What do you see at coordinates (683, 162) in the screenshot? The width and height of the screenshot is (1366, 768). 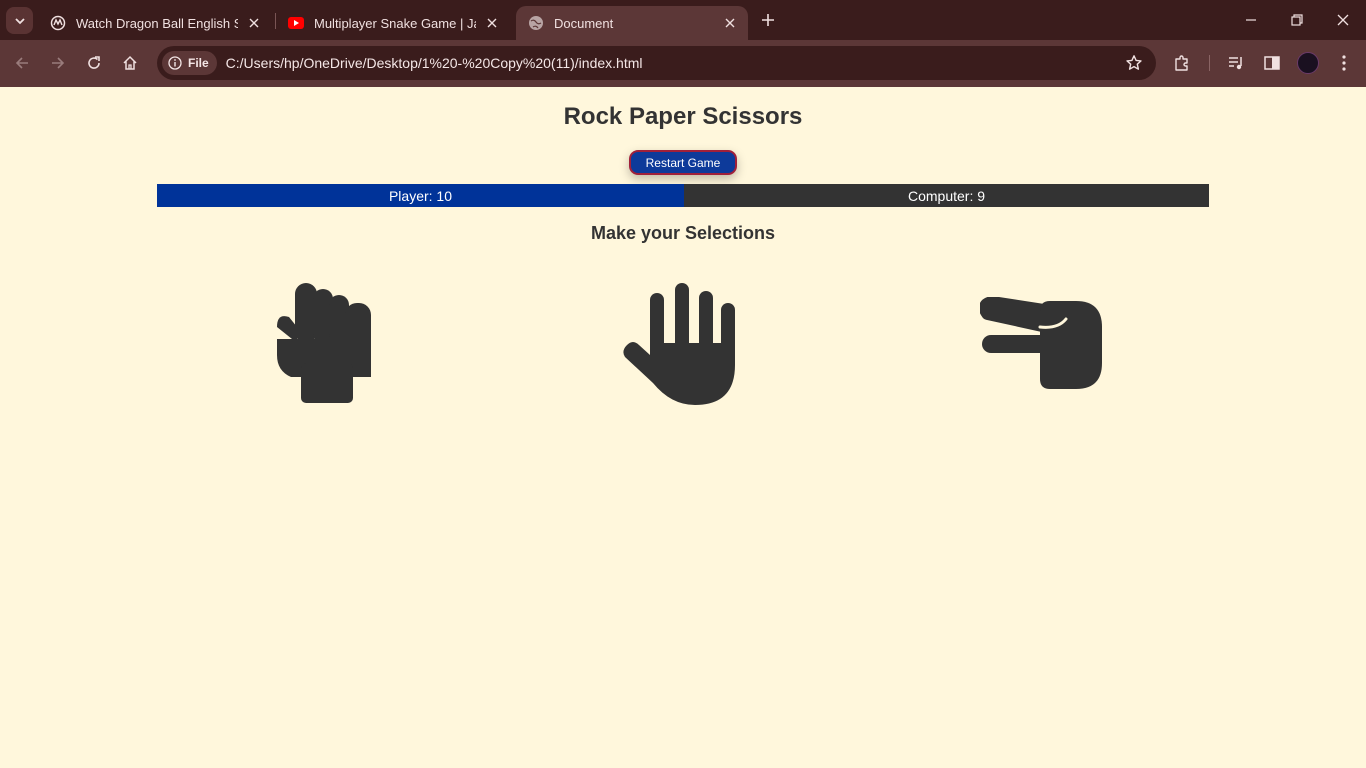 I see `restart-game-button: Restart Game` at bounding box center [683, 162].